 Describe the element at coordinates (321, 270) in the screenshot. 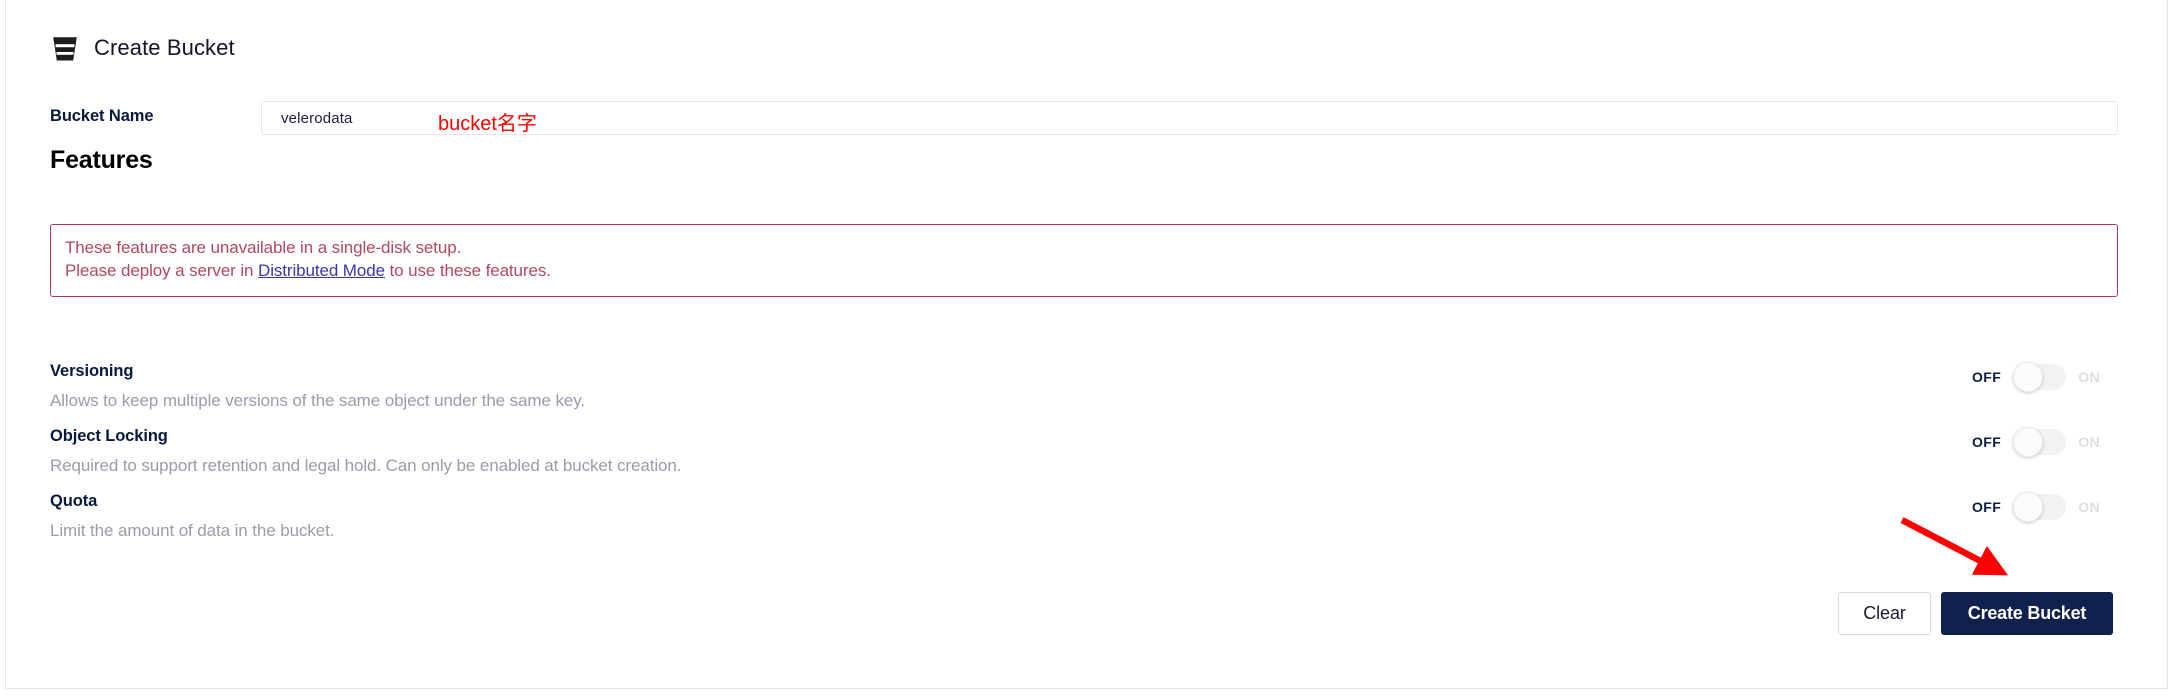

I see `distributed-mode-link: Distributed Mode` at that location.